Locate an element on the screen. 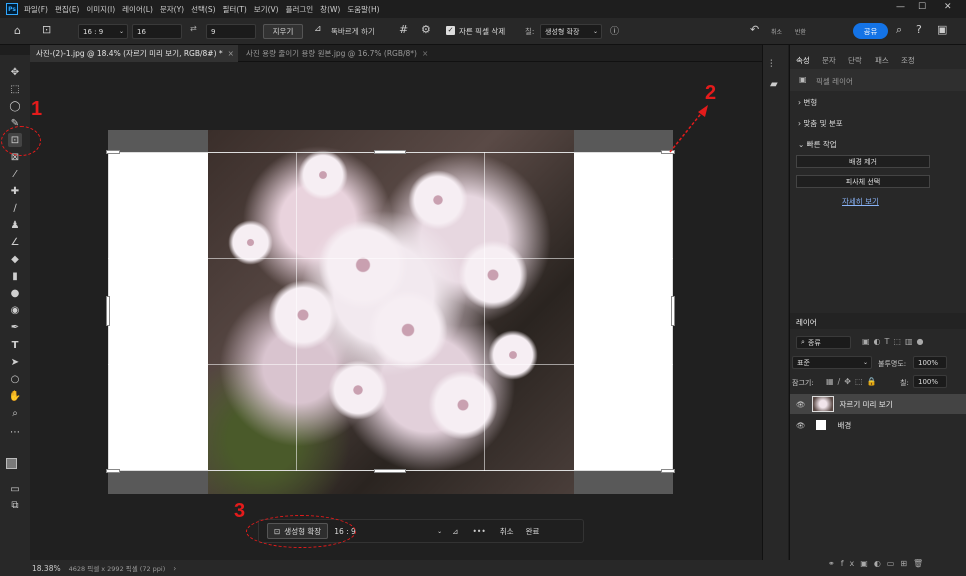 This screenshot has width=966, height=576. blend-mode-select: 표준 ⌄ is located at coordinates (832, 362).